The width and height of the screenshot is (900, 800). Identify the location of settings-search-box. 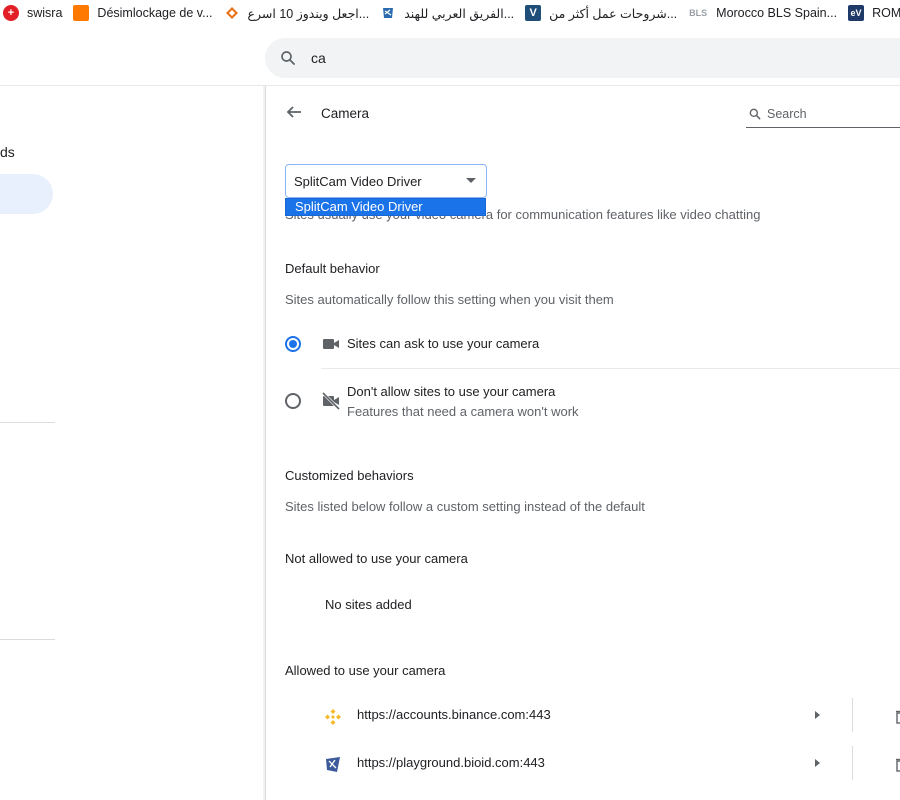
(582, 58).